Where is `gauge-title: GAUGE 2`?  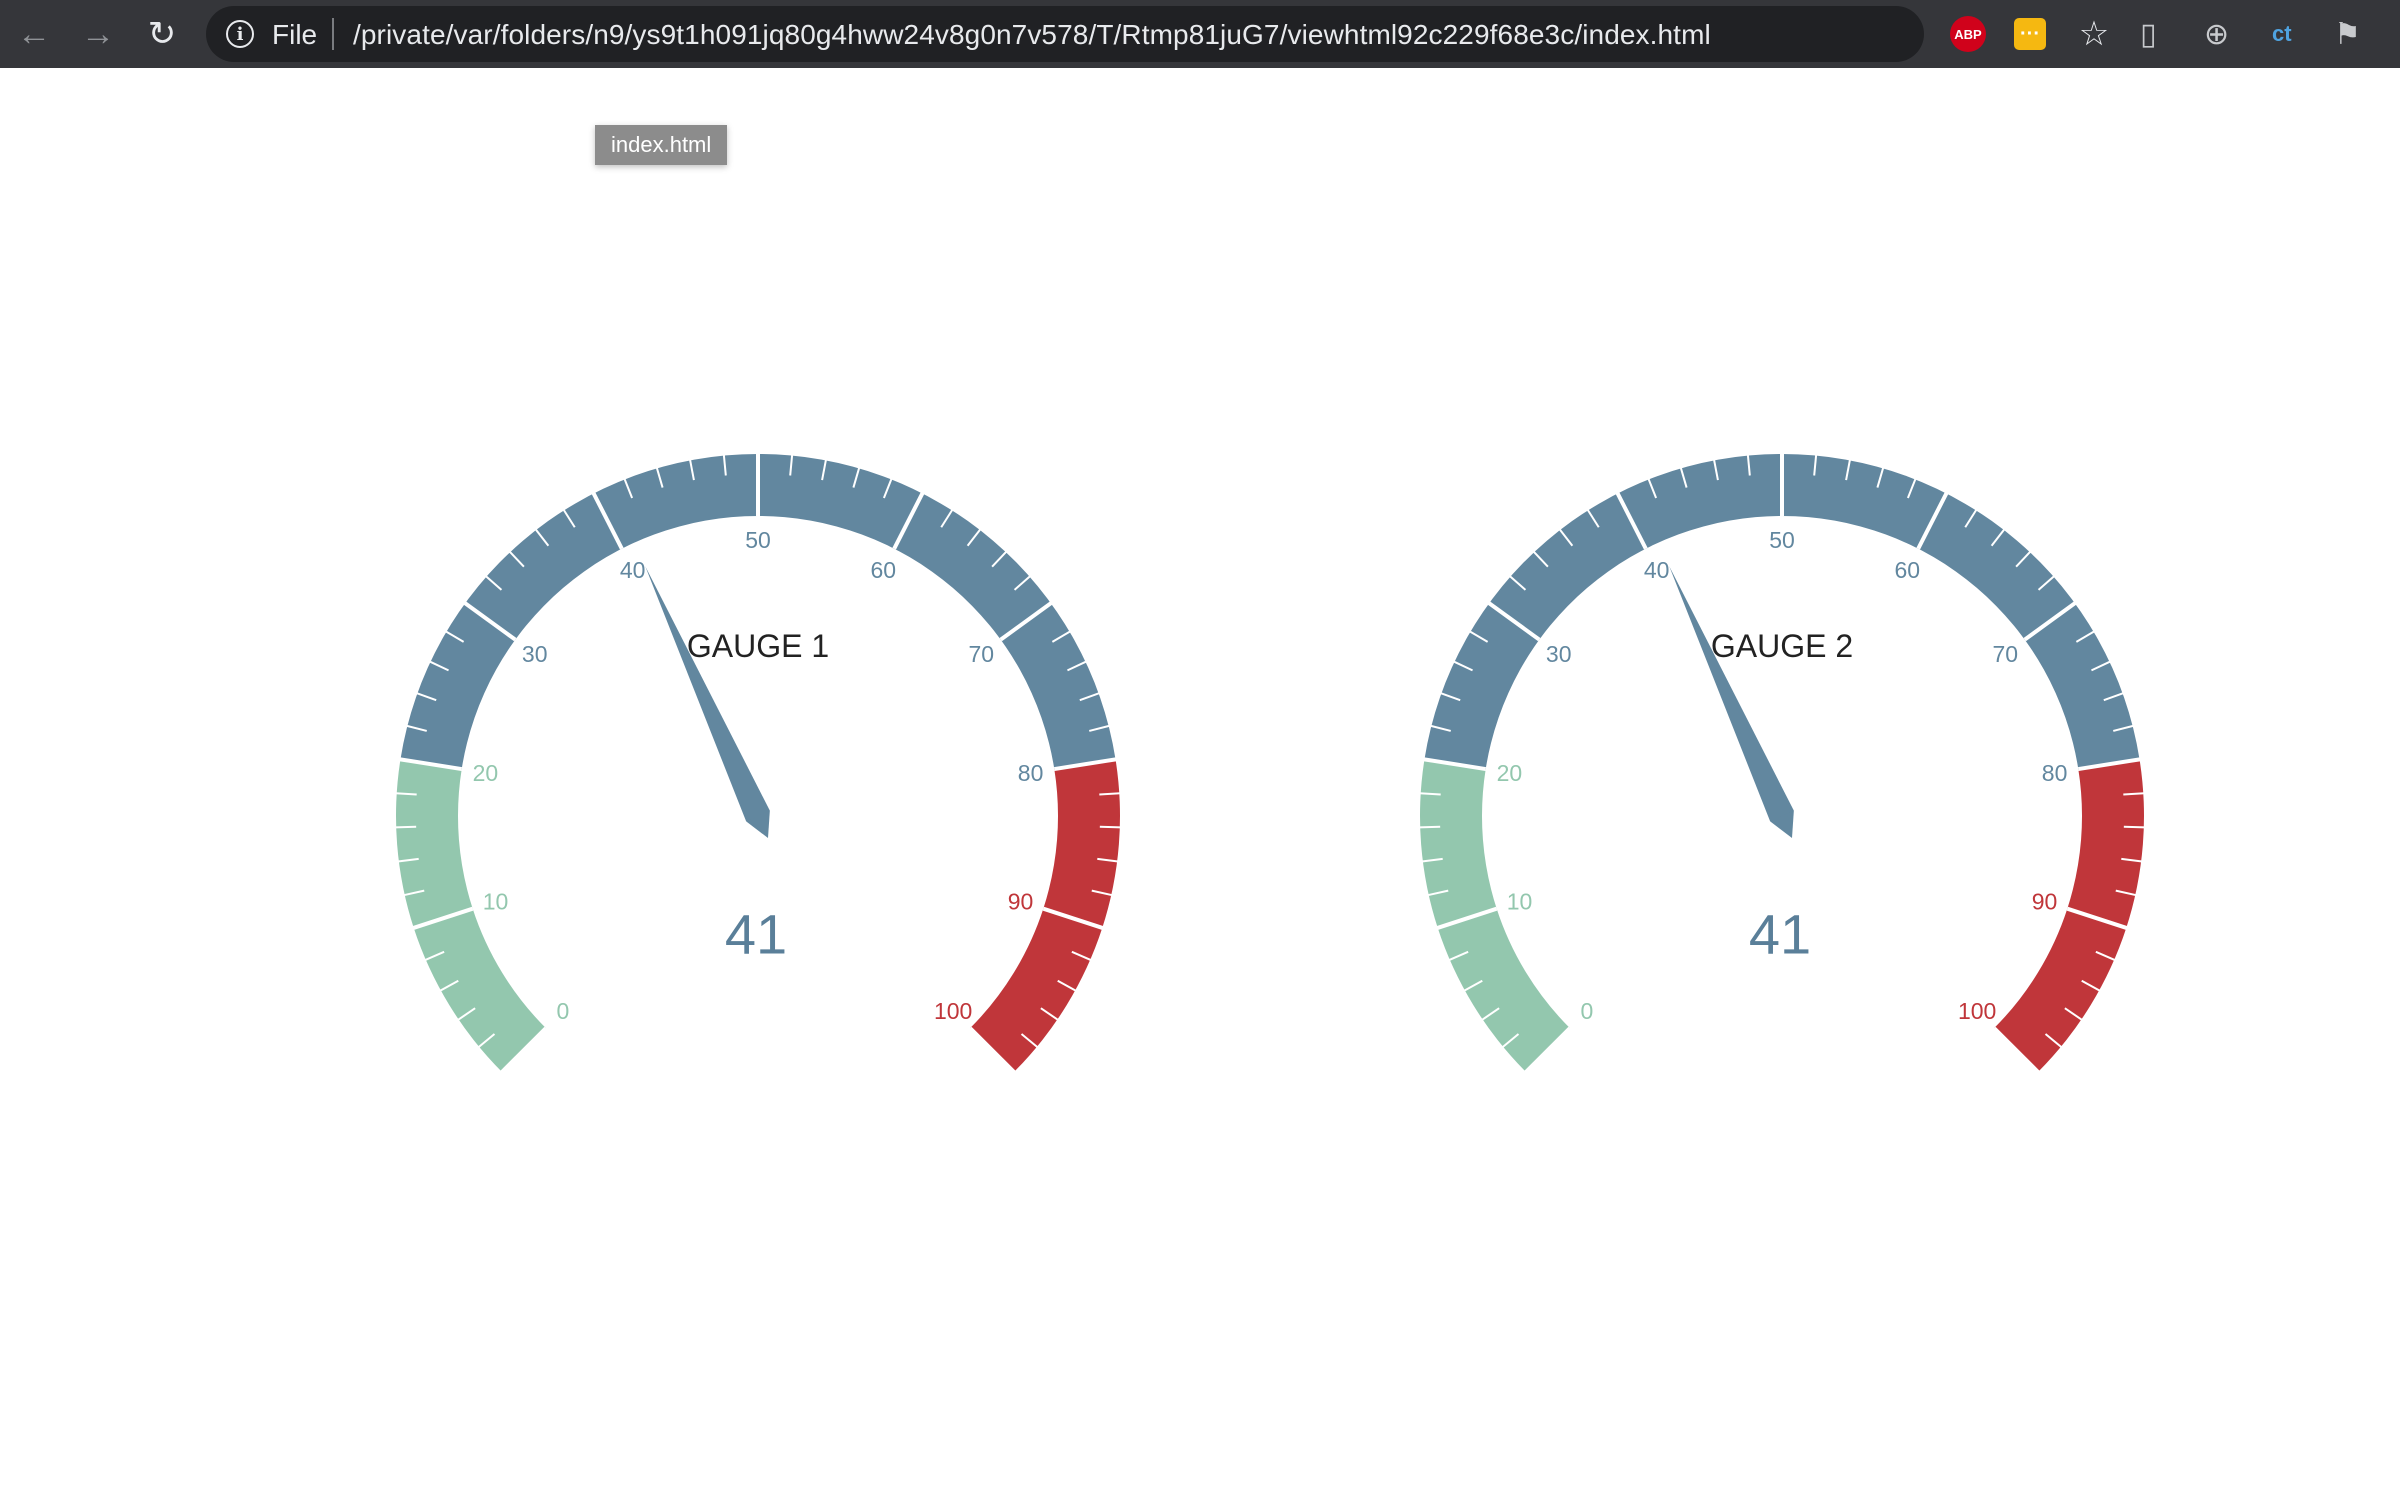
gauge-title: GAUGE 2 is located at coordinates (1782, 646).